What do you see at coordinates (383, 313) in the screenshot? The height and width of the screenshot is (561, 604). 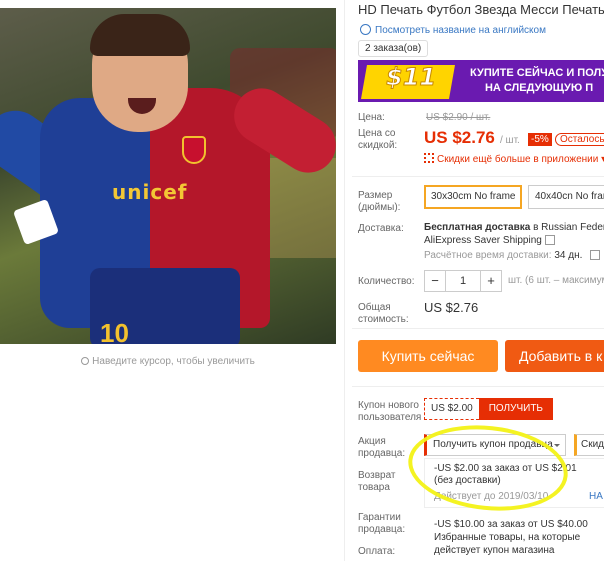 I see `total-label: Общая стоимость:` at bounding box center [383, 313].